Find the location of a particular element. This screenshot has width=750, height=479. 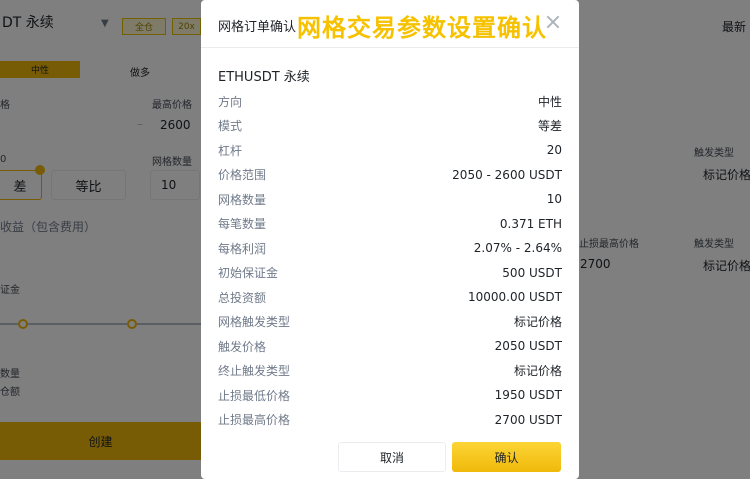

detail-row-profit-per-grid: 每格利润 2.07% - 2.64% is located at coordinates (390, 248).